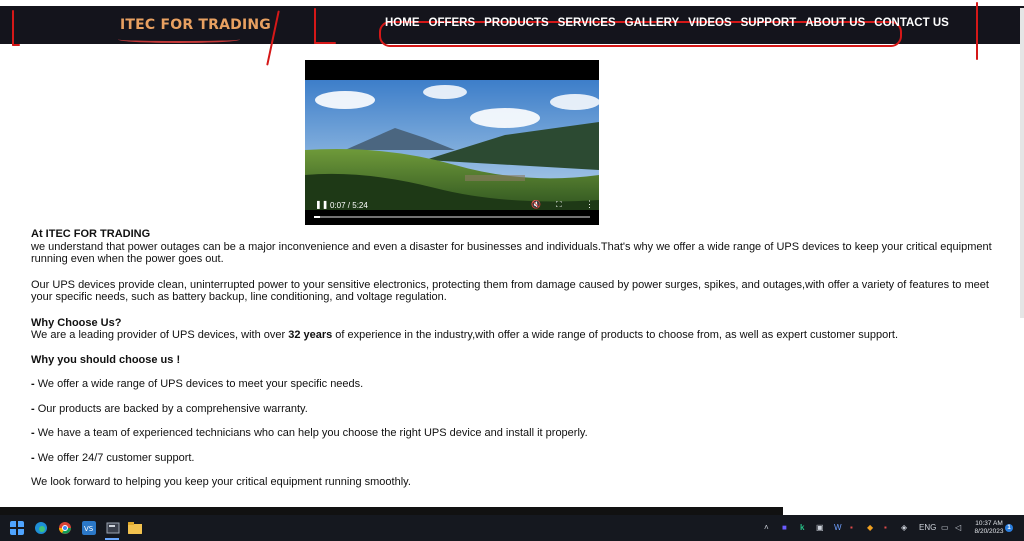 This screenshot has width=1024, height=541. Describe the element at coordinates (802, 527) in the screenshot. I see `app-k-icon: k` at that location.